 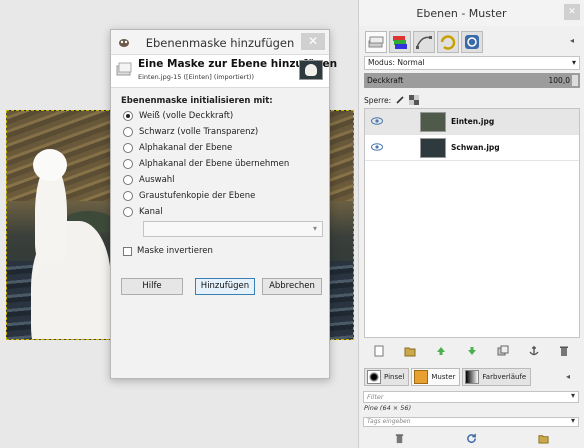 I want to click on mode-select: Modus: Normal ▾, so click(x=472, y=63).